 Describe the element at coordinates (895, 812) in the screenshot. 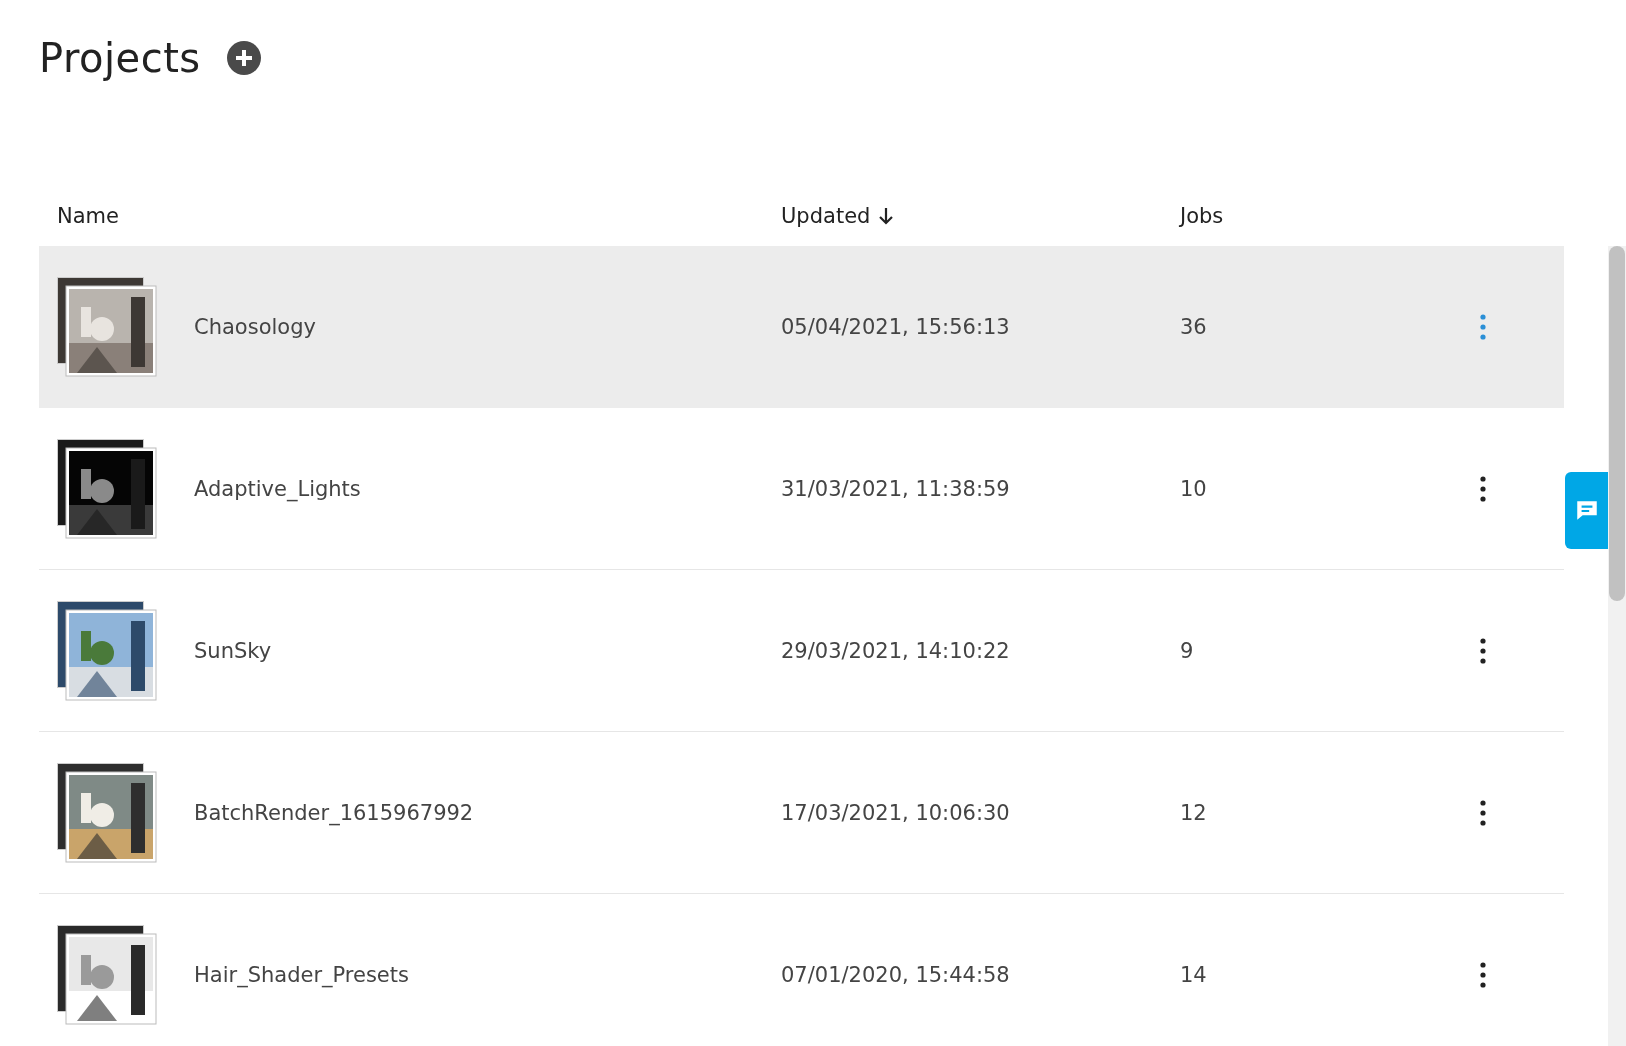

I see `updated-date: 17/03/2021, 10:06:30` at that location.